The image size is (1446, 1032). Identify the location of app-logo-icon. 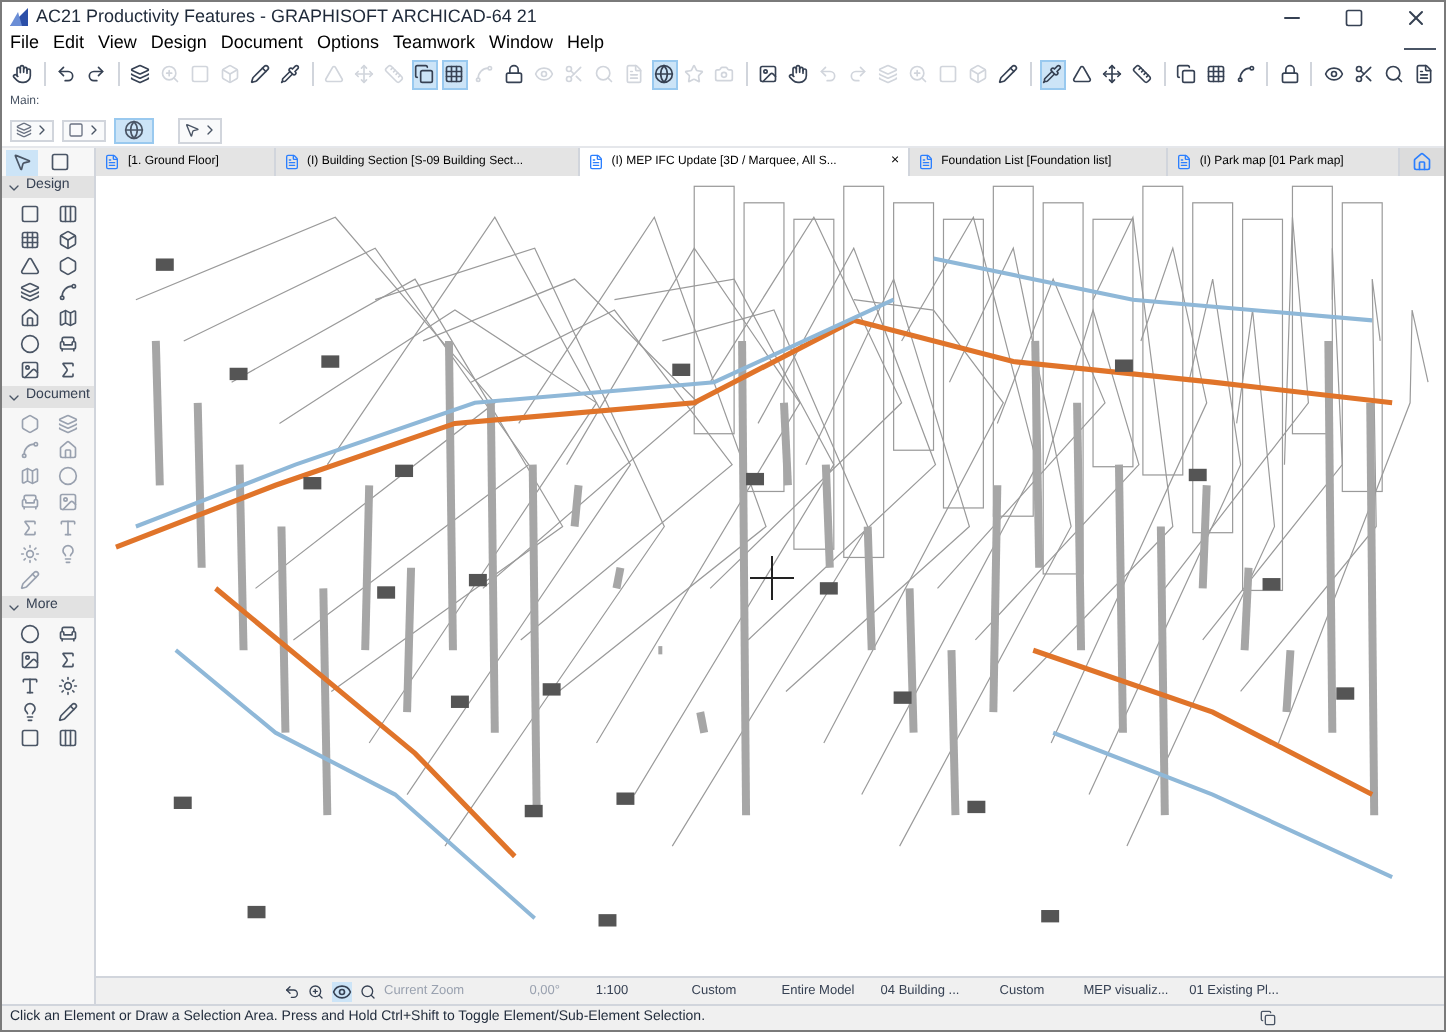
(19, 17).